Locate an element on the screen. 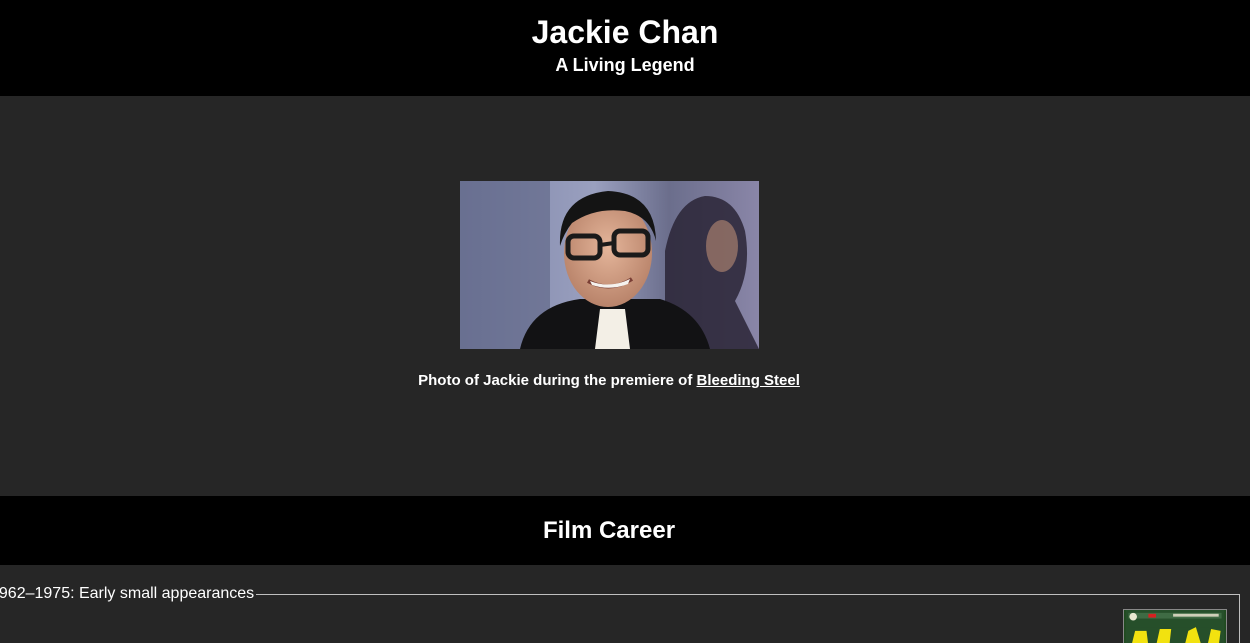  page-subtitle: A Living Legend is located at coordinates (625, 65).